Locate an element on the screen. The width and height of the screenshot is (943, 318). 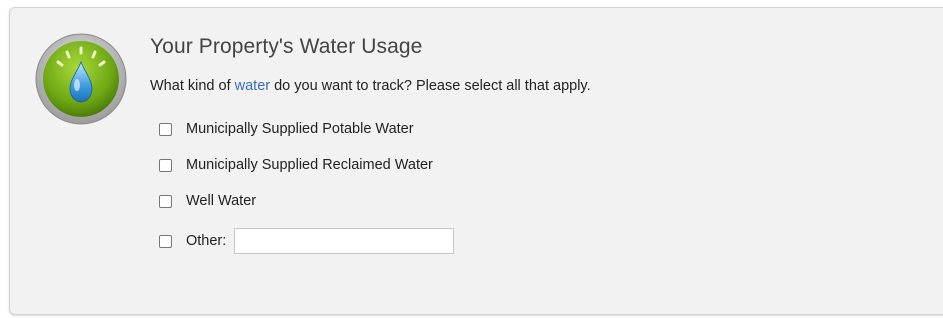
checkbox-other is located at coordinates (165, 241).